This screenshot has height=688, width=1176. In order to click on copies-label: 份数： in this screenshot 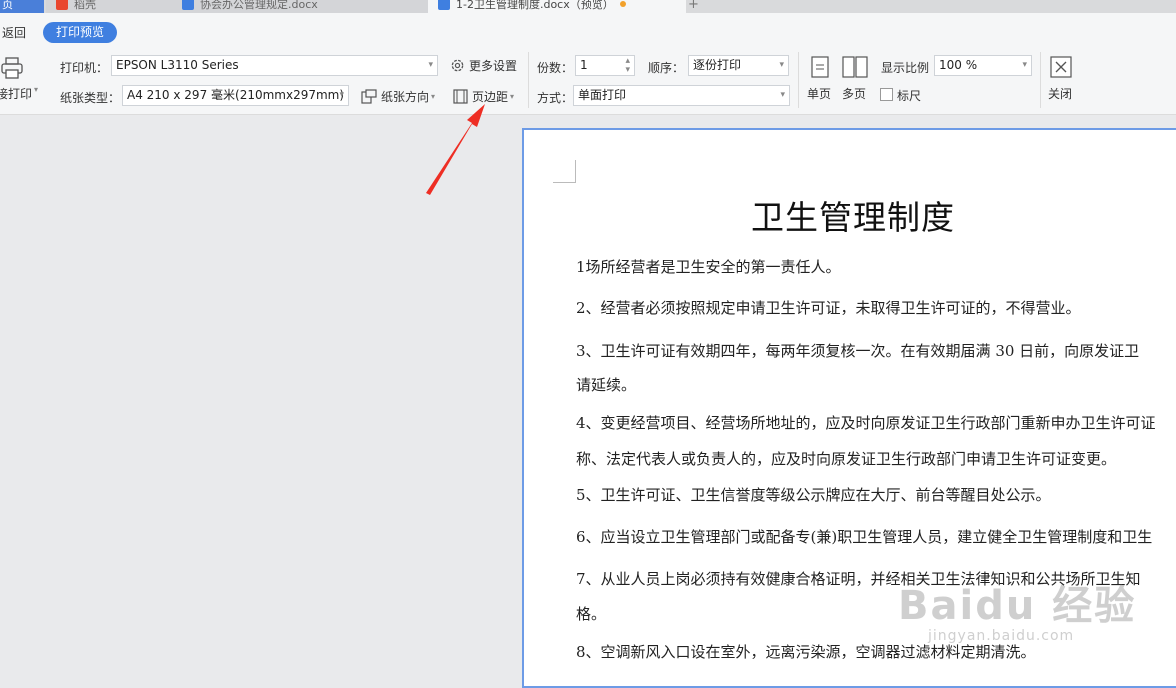, I will do `click(555, 68)`.